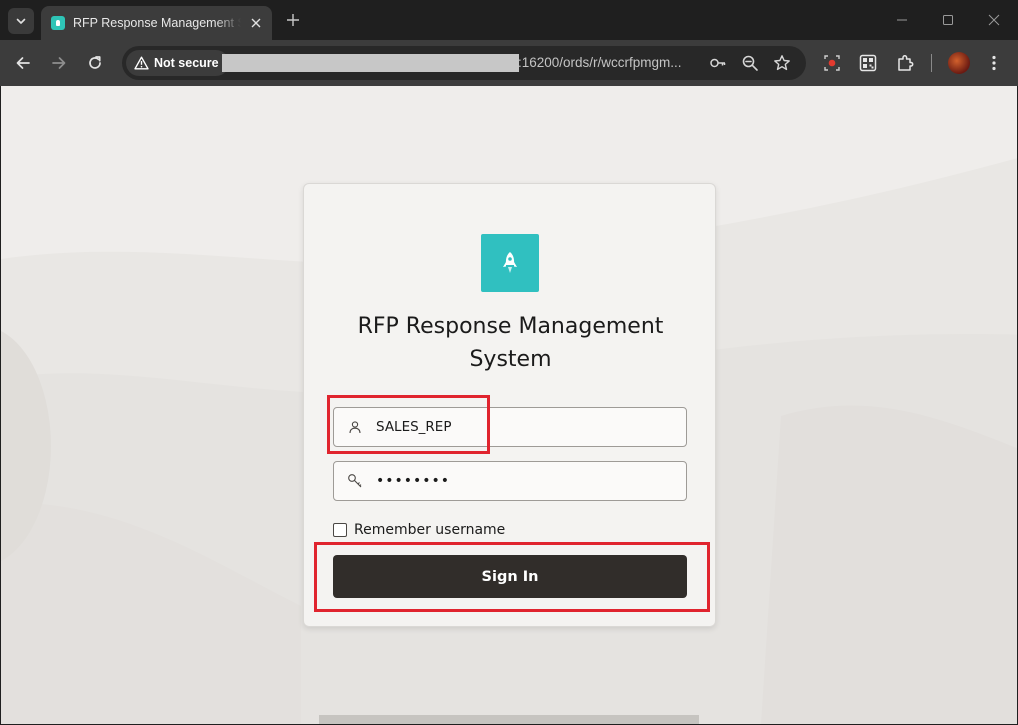  I want to click on warning-icon, so click(141, 63).